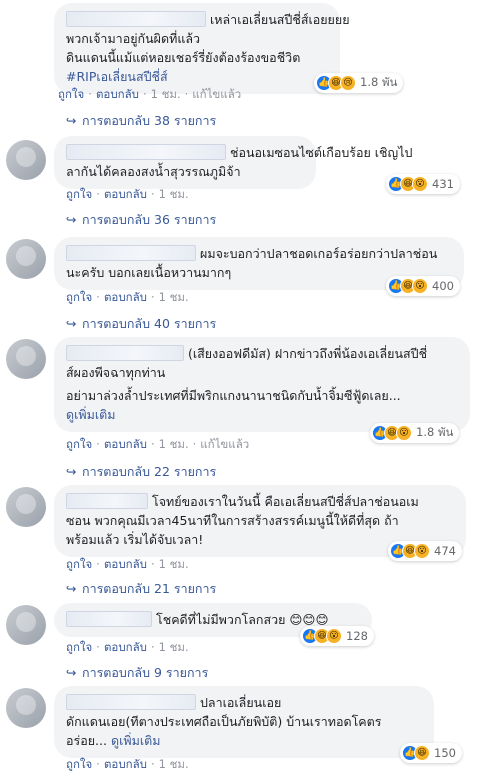  I want to click on reaction-summary: 👍 😆 😮 474, so click(425, 551).